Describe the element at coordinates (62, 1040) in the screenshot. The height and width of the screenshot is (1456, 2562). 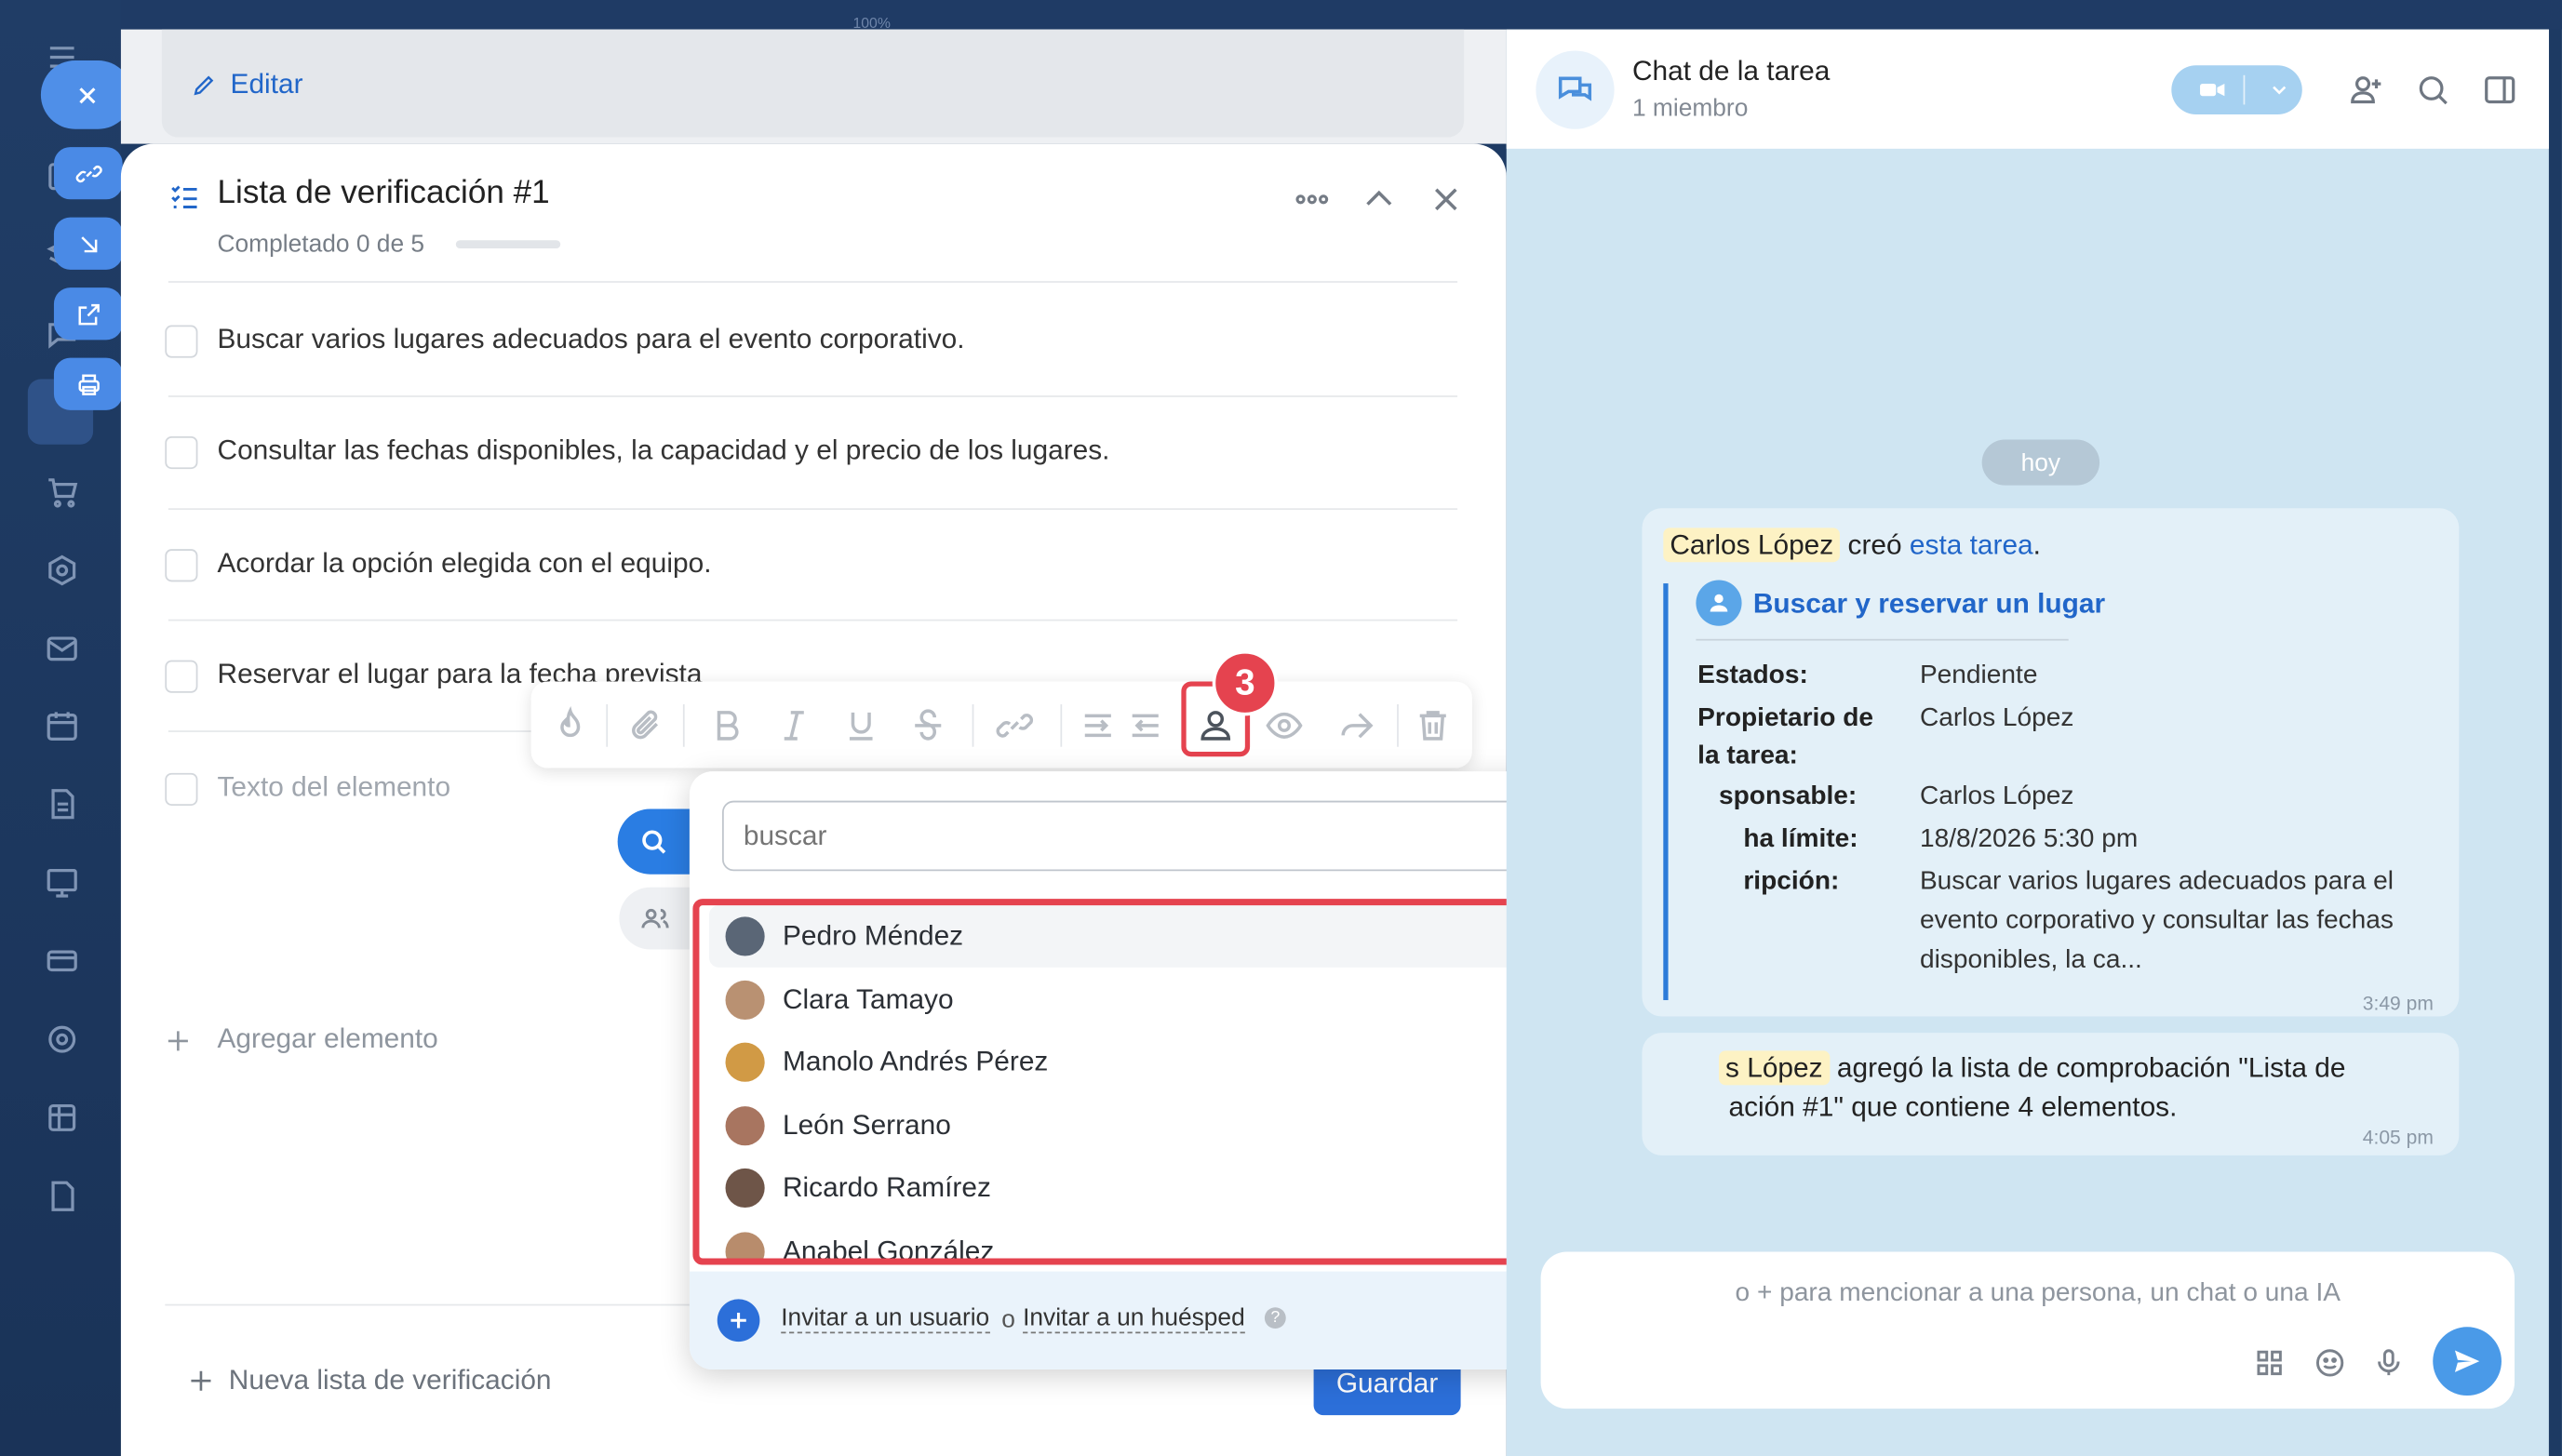
I see `target-icon` at that location.